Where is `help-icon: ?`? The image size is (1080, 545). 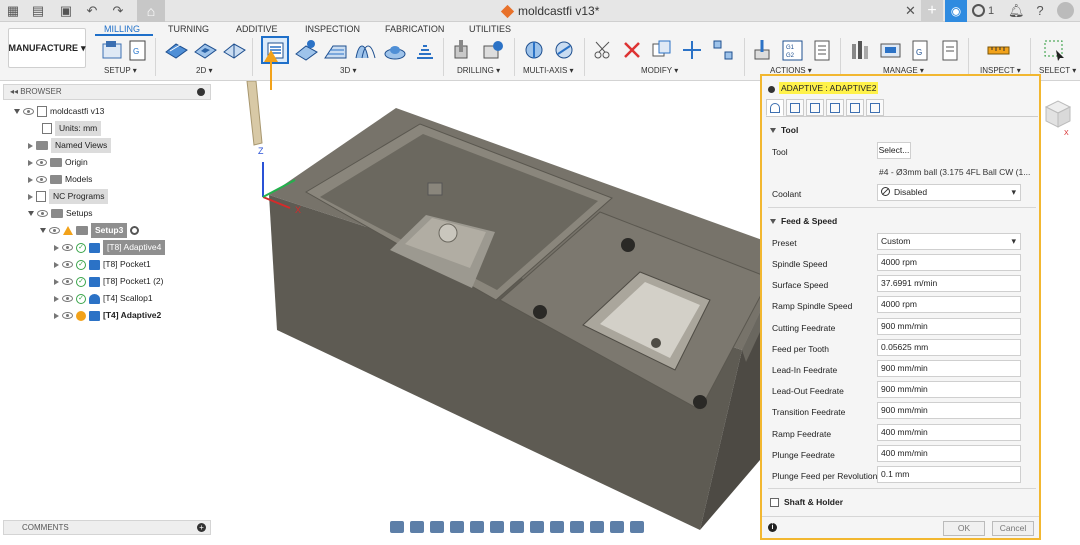 help-icon: ? is located at coordinates (1040, 11).